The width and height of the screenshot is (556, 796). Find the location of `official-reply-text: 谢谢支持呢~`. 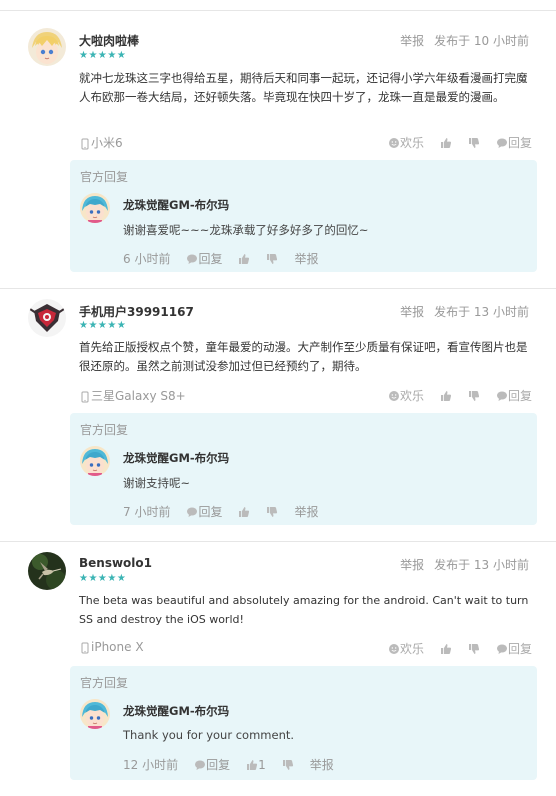

official-reply-text: 谢谢支持呢~ is located at coordinates (157, 483).